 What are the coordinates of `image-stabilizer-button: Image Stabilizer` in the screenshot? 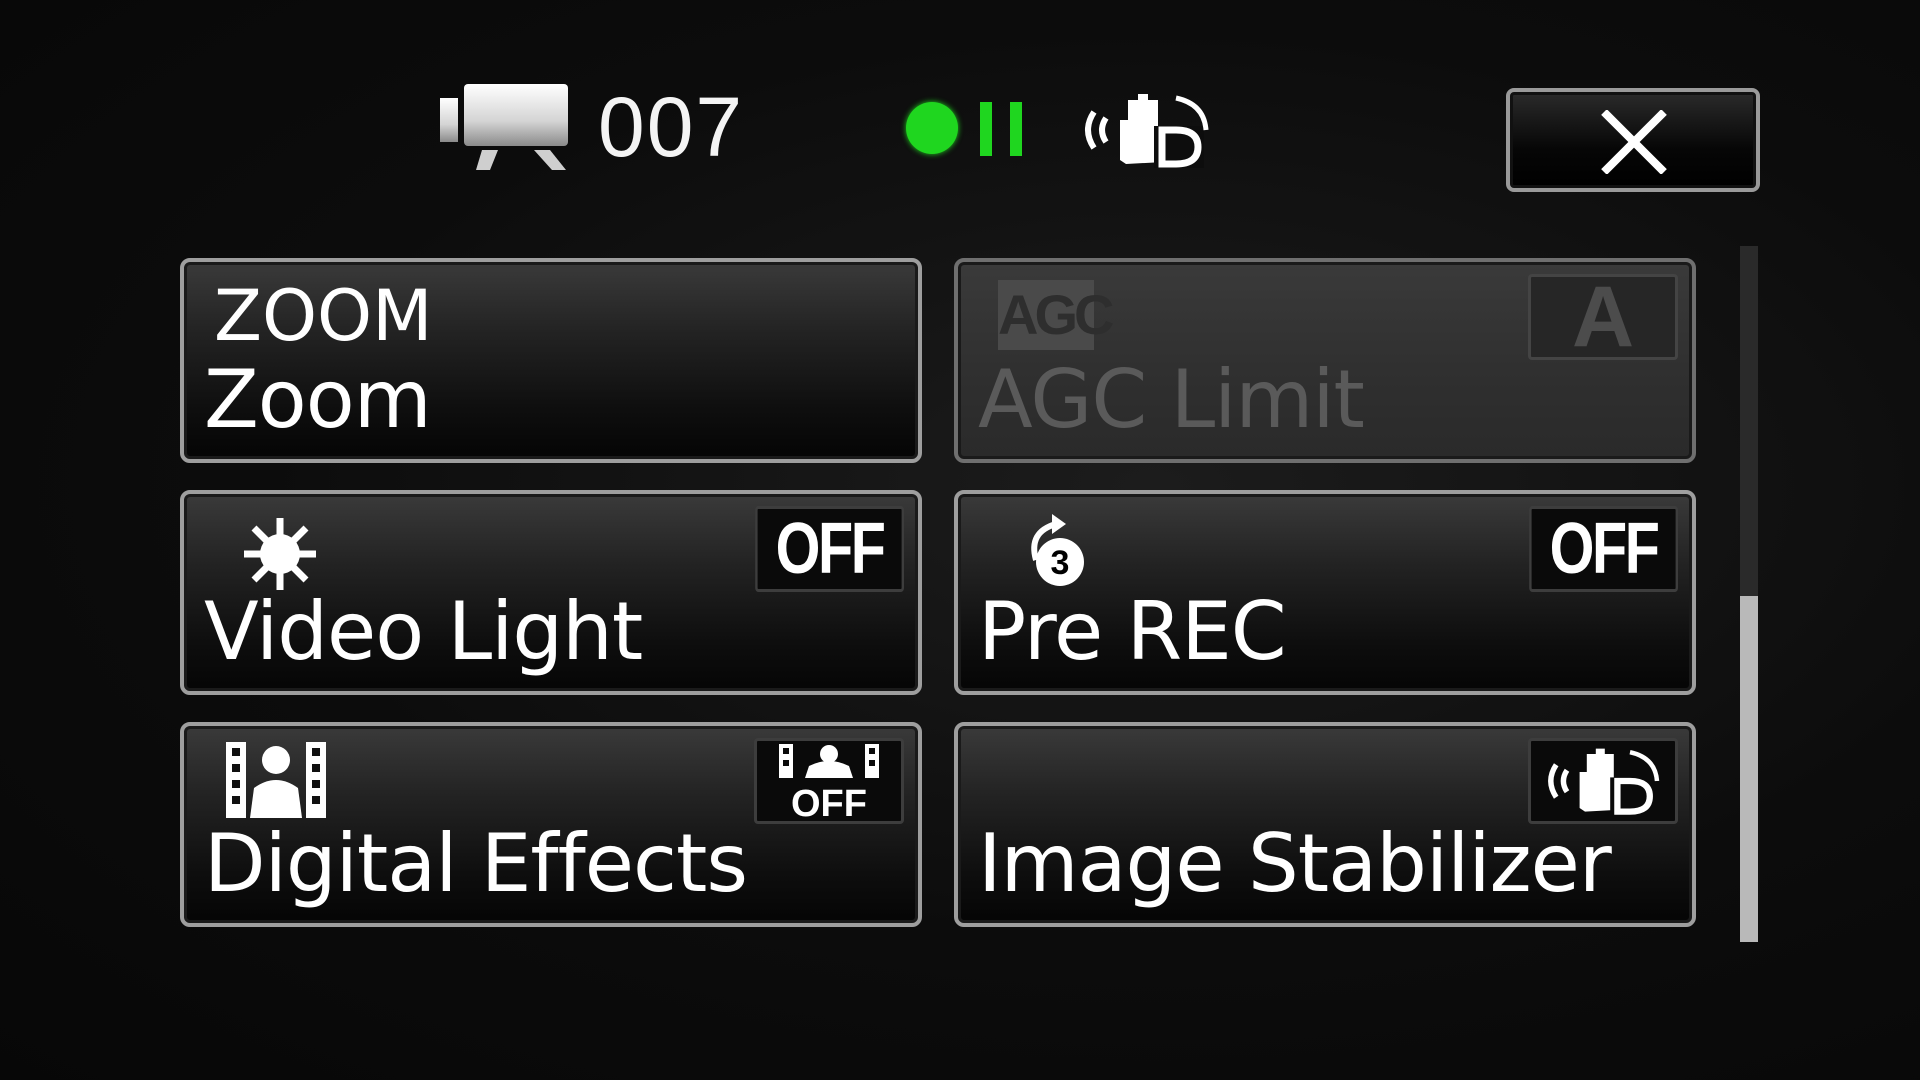 It's located at (1325, 824).